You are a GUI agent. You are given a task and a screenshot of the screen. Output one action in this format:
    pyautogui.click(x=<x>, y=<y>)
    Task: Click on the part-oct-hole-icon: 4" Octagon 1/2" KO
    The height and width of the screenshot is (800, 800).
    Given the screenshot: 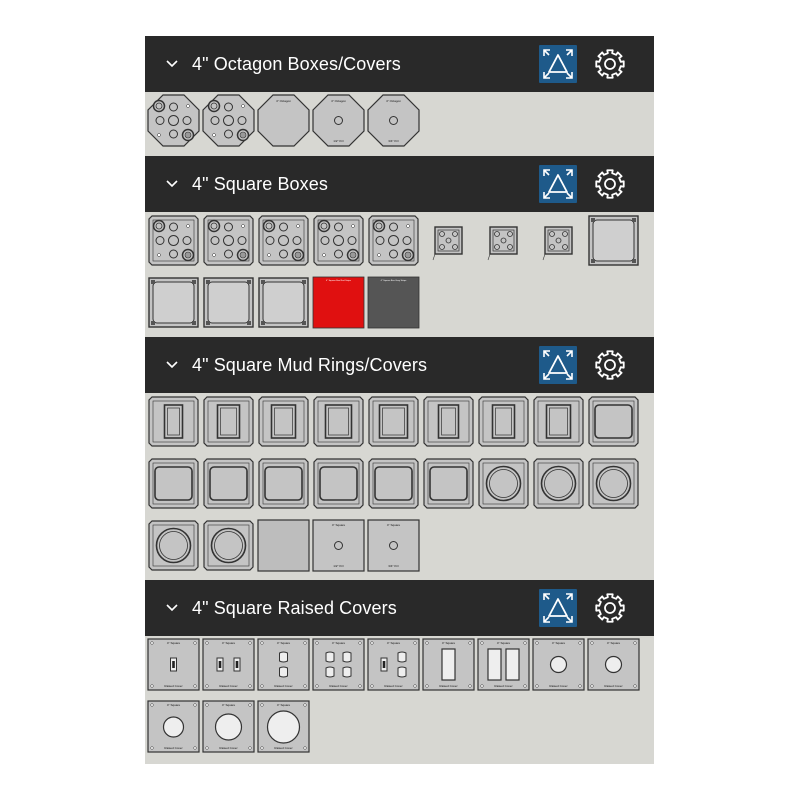 What is the action you would take?
    pyautogui.click(x=338, y=120)
    